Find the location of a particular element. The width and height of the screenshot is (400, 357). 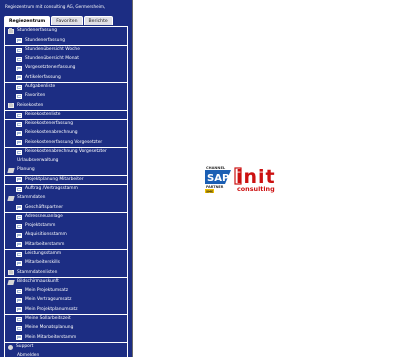

menu-item-label: Geschäftspartner is located at coordinates (44, 207).